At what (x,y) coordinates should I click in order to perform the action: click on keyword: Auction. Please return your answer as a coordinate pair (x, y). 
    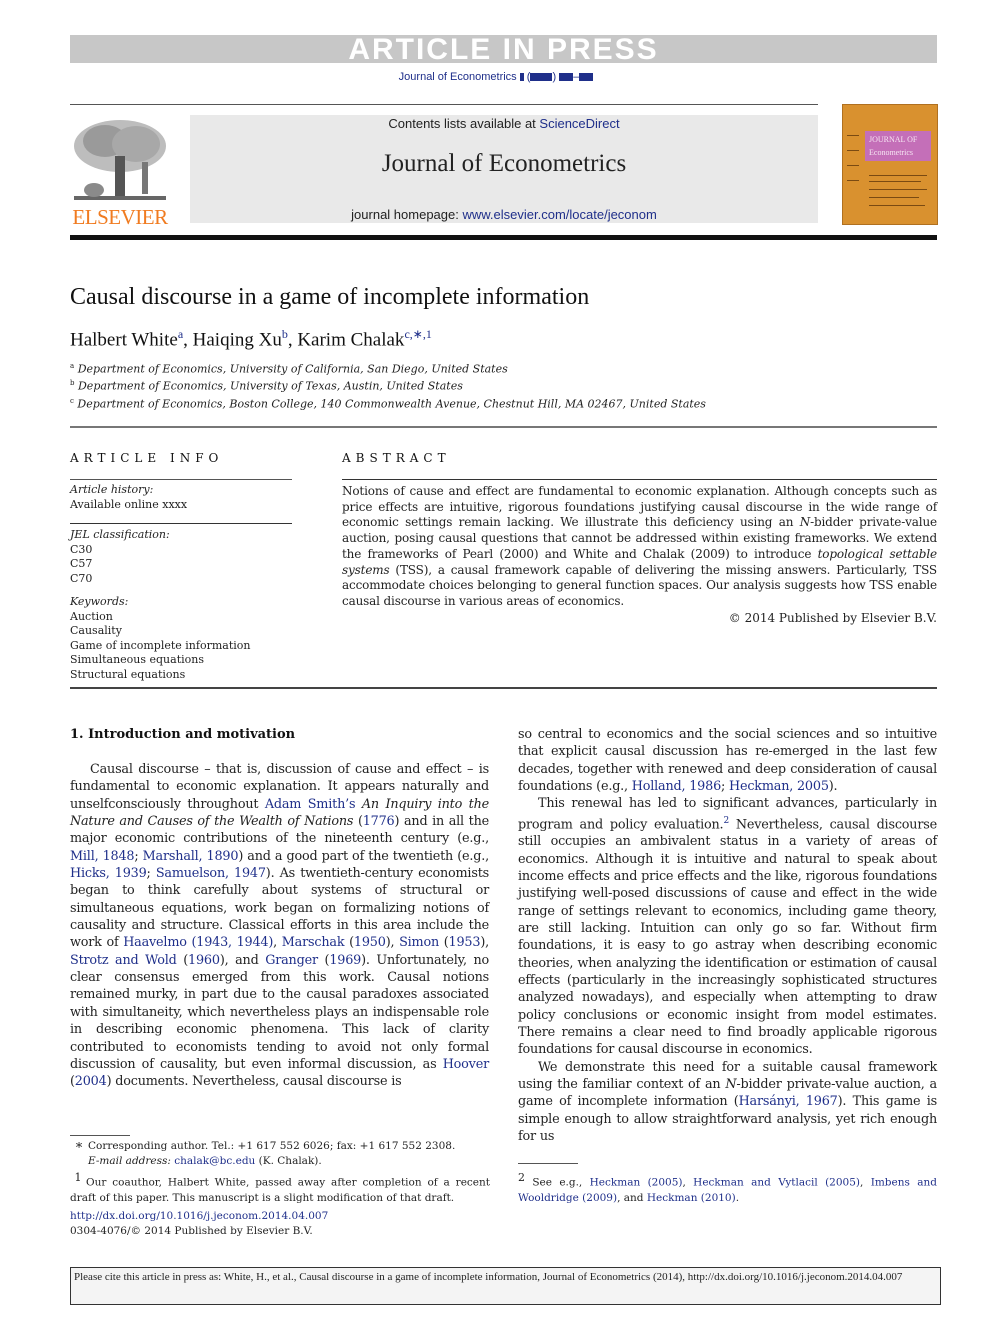
    Looking at the image, I should click on (91, 616).